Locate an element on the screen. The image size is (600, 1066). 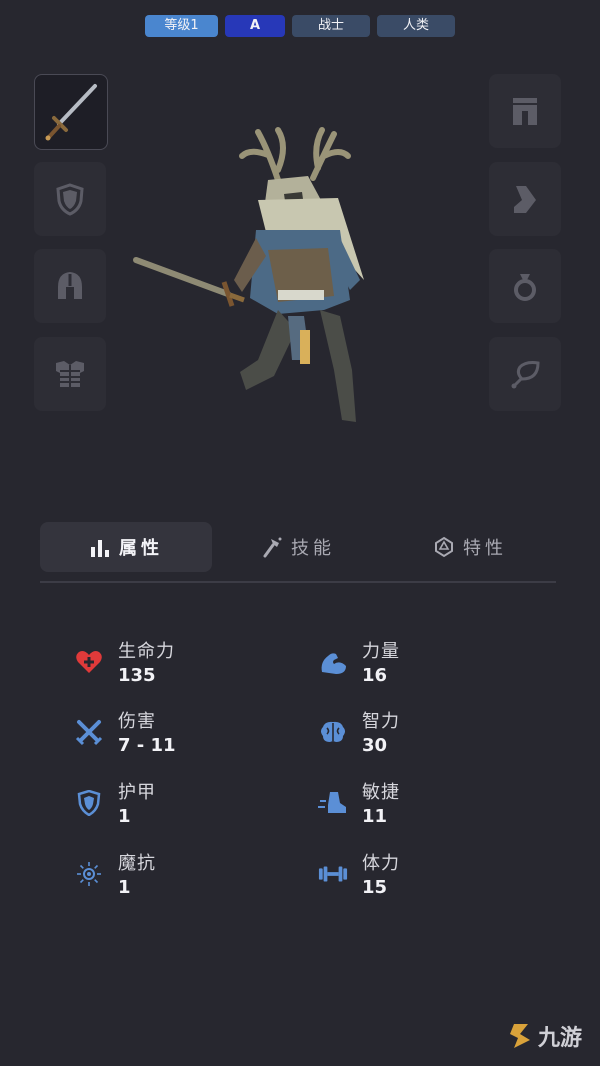
sword-icon is located at coordinates (71, 112).